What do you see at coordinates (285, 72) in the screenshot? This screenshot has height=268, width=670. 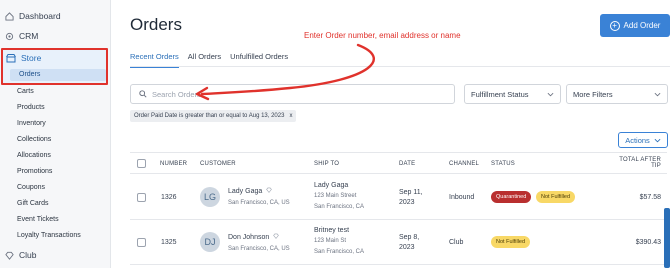 I see `annotation-arrow` at bounding box center [285, 72].